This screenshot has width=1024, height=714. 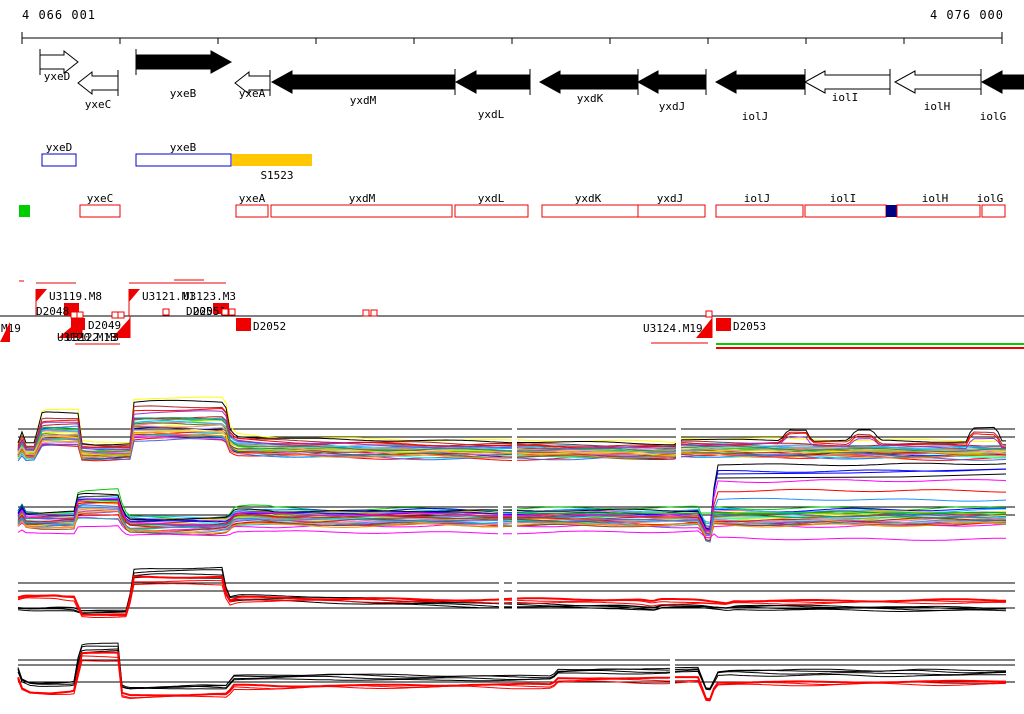 I want to click on gene-arrow-yxeB, so click(x=184, y=62).